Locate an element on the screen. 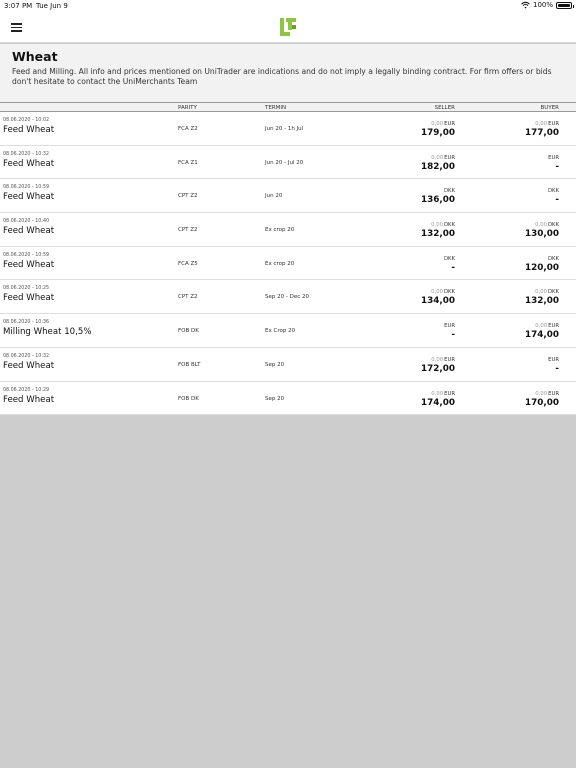 This screenshot has height=768, width=576. seller-price: 174,00 is located at coordinates (438, 402).